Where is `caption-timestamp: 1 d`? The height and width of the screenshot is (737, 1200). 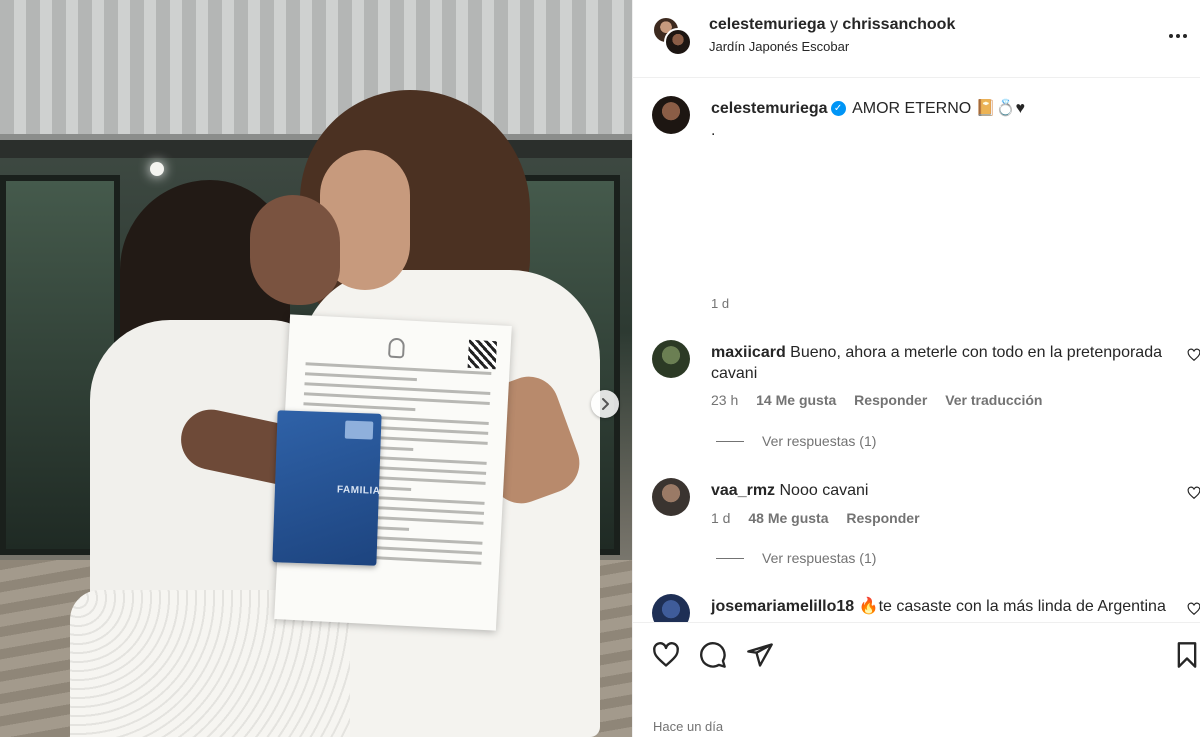
caption-timestamp: 1 d is located at coordinates (720, 303).